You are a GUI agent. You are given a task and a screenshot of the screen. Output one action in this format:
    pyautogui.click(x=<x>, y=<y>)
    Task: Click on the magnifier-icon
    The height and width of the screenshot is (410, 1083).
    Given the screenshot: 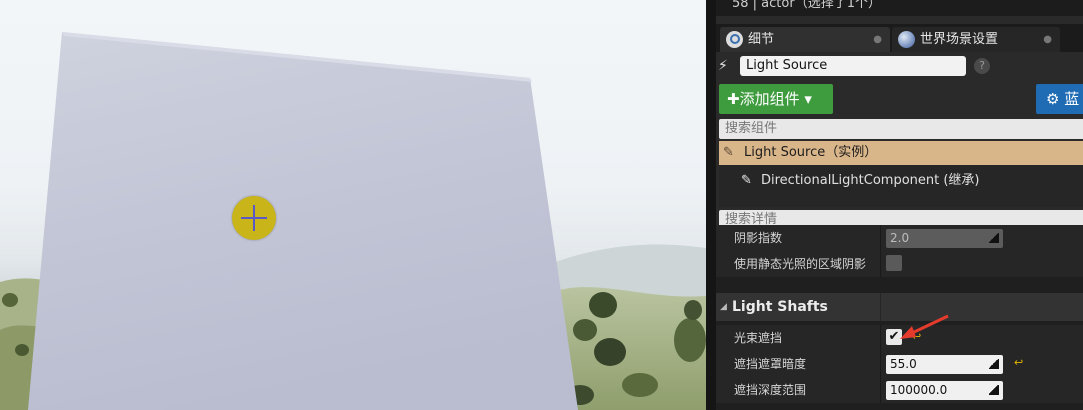 What is the action you would take?
    pyautogui.click(x=734, y=39)
    